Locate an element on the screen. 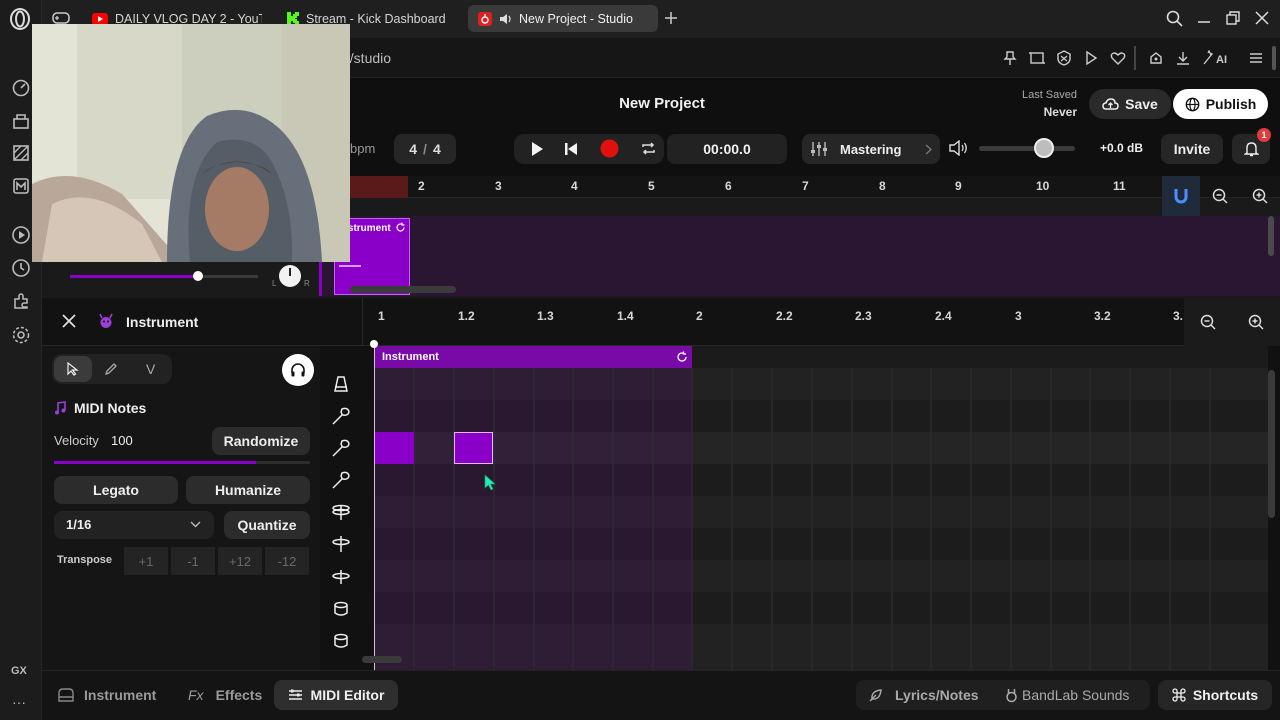 This screenshot has height=720, width=1280. chevron-down-icon is located at coordinates (195, 524).